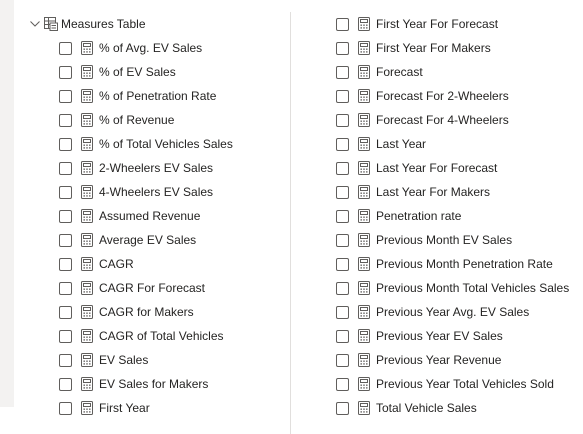  I want to click on field-item: Assumed Revenue, so click(129, 216).